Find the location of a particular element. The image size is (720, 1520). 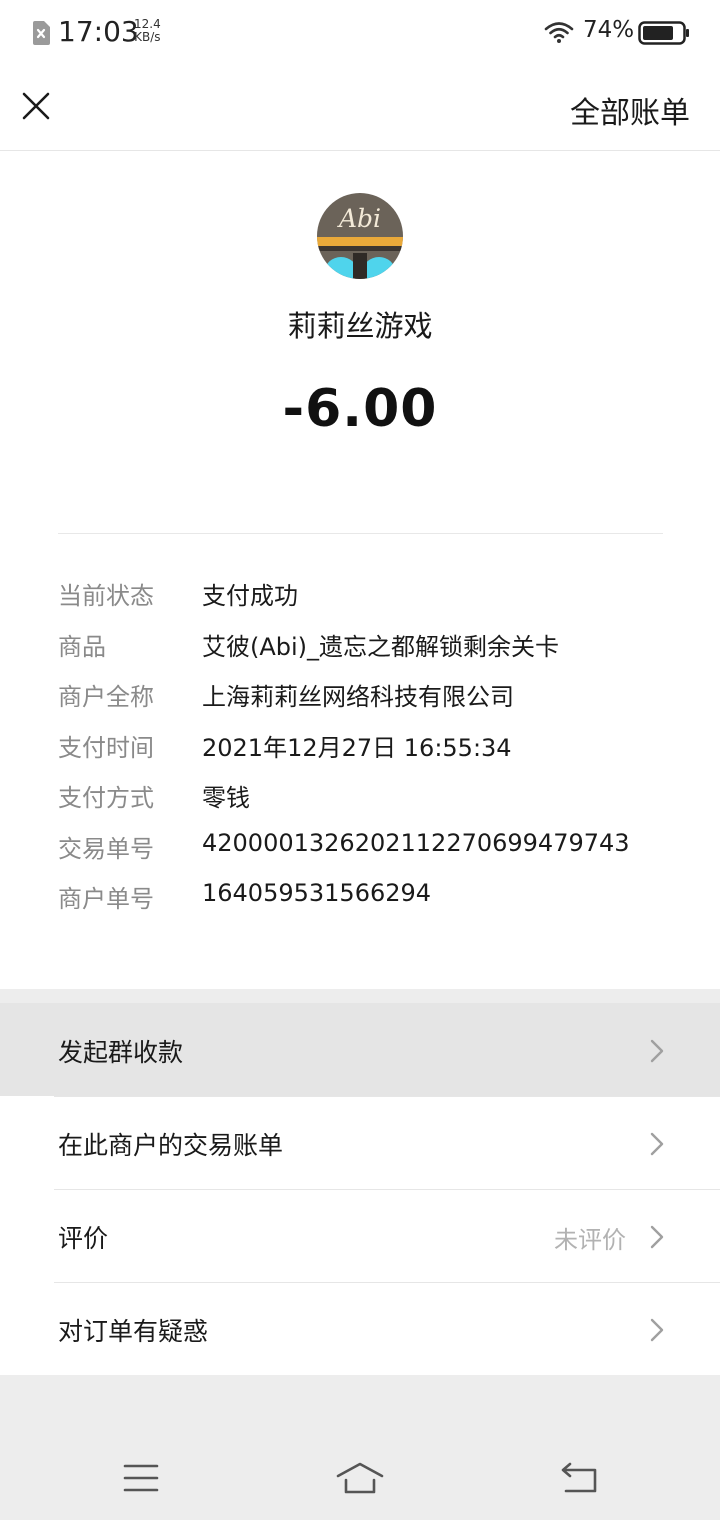

info-value: 艾彼(Abi)_遗忘之都解锁剩余关卡 is located at coordinates (381, 646).